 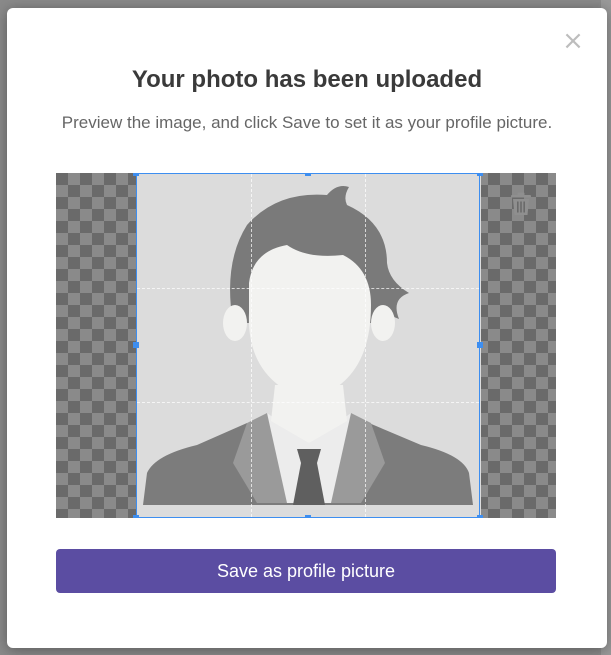 I want to click on crop-handle-top, so click(x=308, y=174).